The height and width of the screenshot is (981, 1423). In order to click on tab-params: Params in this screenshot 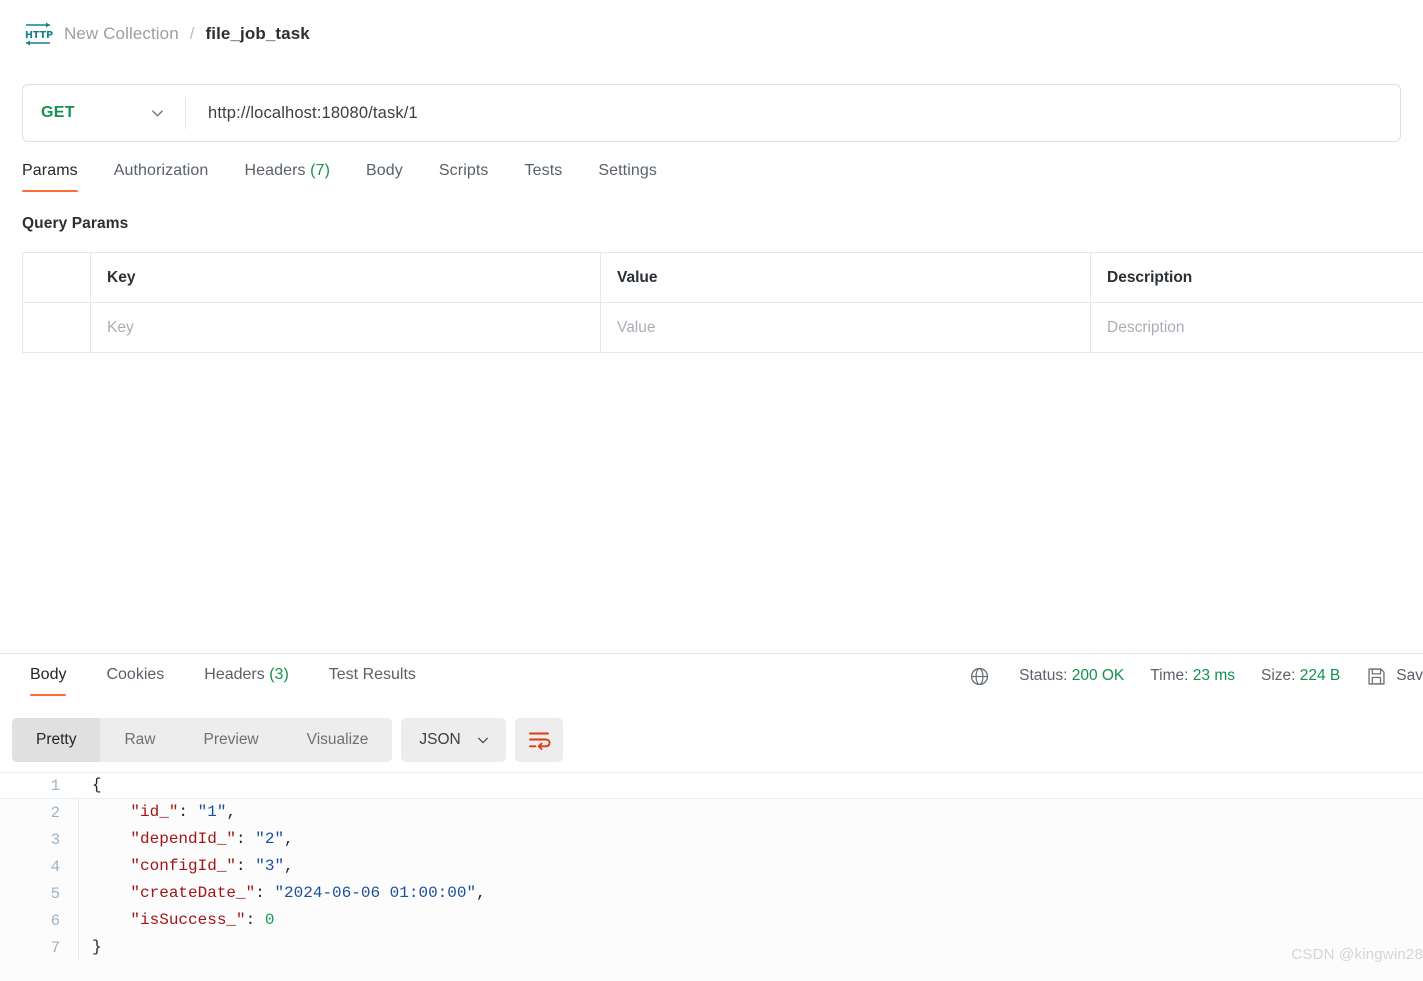, I will do `click(50, 175)`.